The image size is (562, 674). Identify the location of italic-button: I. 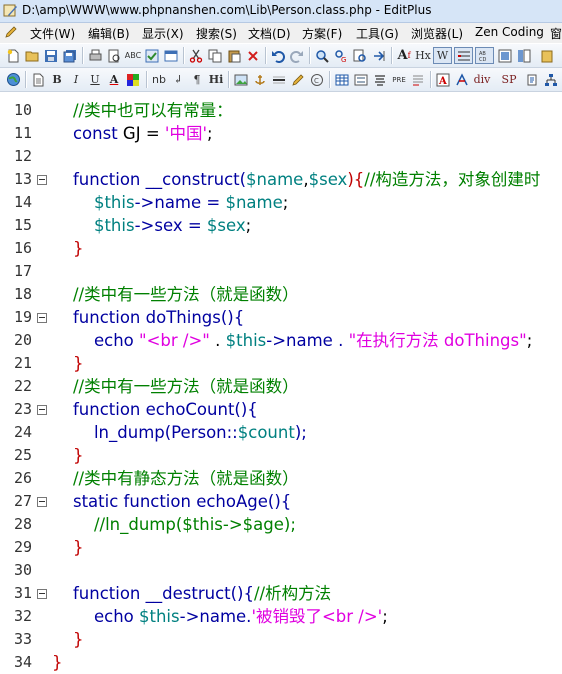
(76, 79).